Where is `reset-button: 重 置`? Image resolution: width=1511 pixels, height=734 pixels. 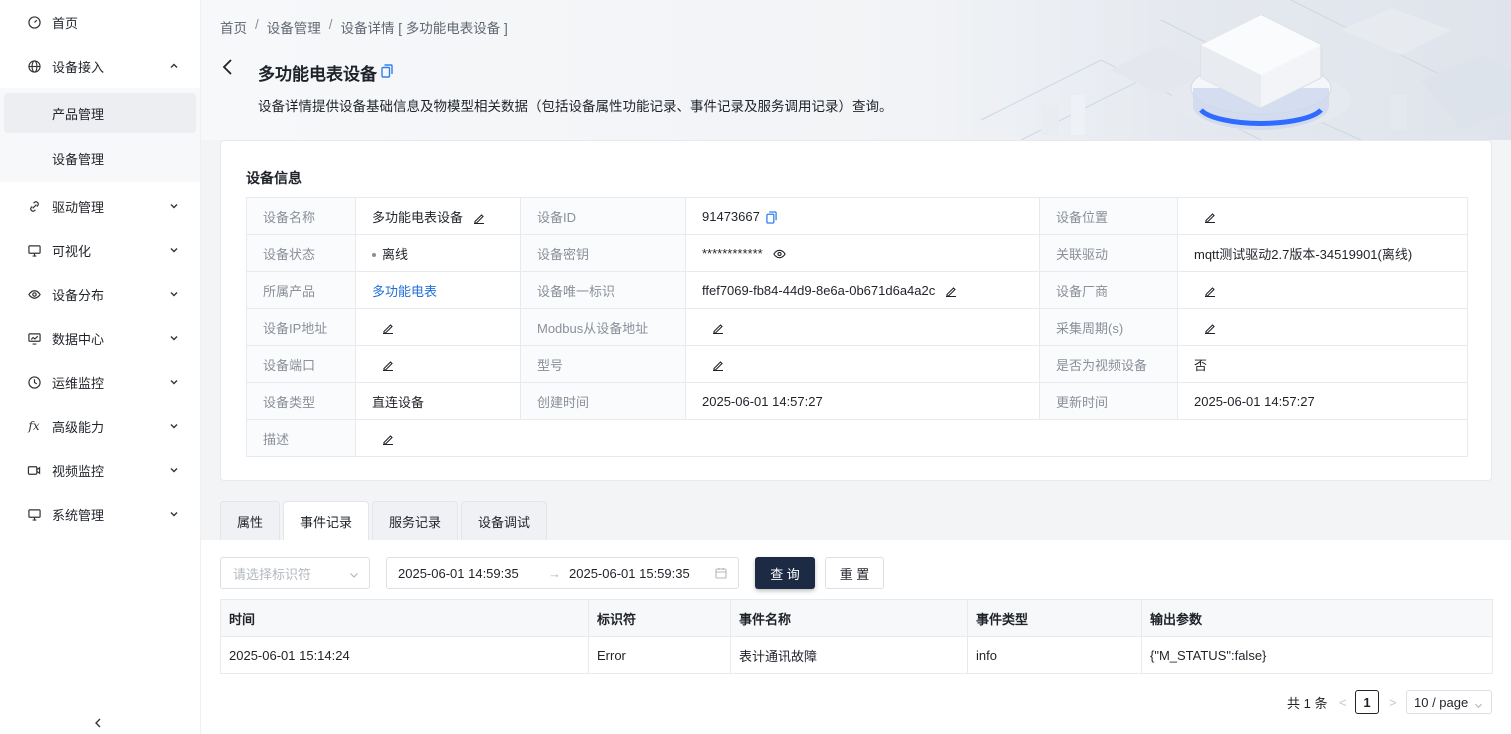 reset-button: 重 置 is located at coordinates (854, 573).